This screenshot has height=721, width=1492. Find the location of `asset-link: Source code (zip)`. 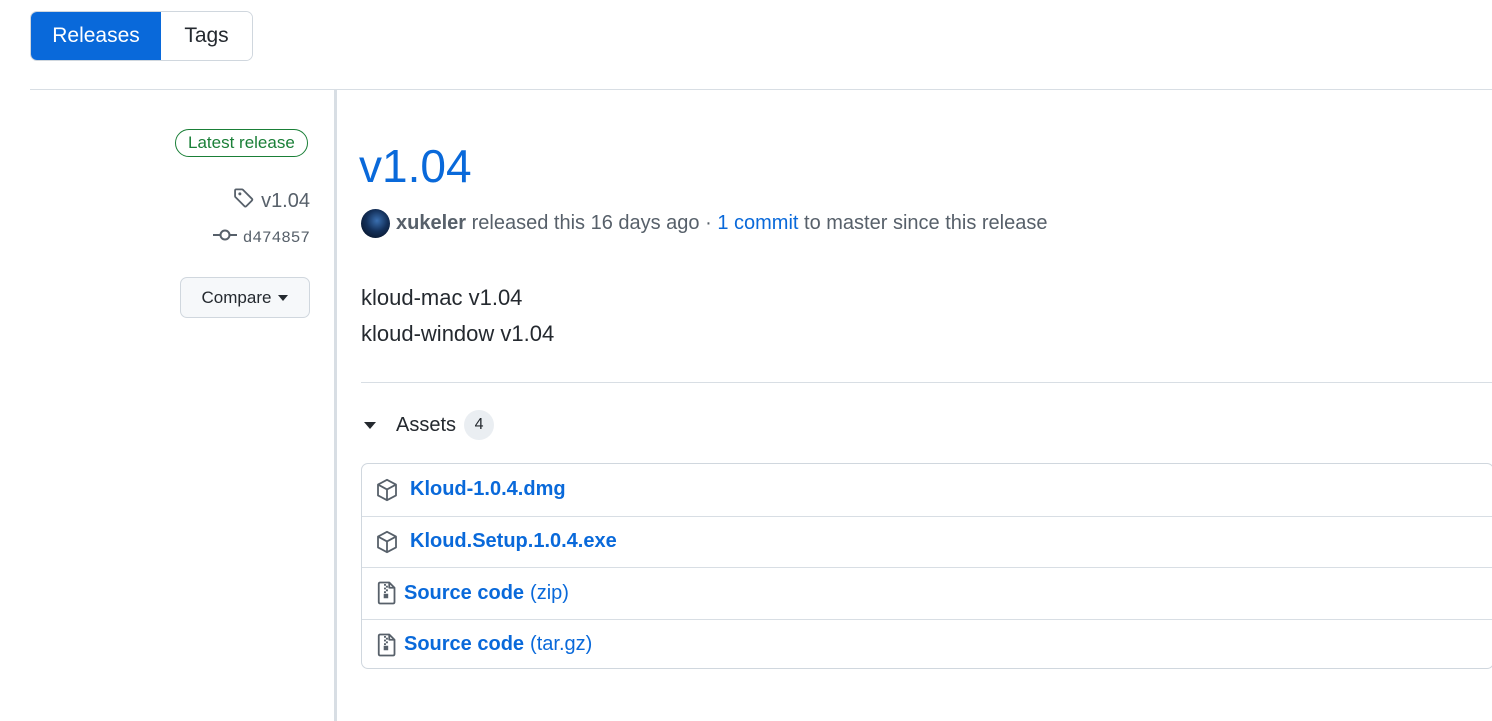

asset-link: Source code (zip) is located at coordinates (486, 593).